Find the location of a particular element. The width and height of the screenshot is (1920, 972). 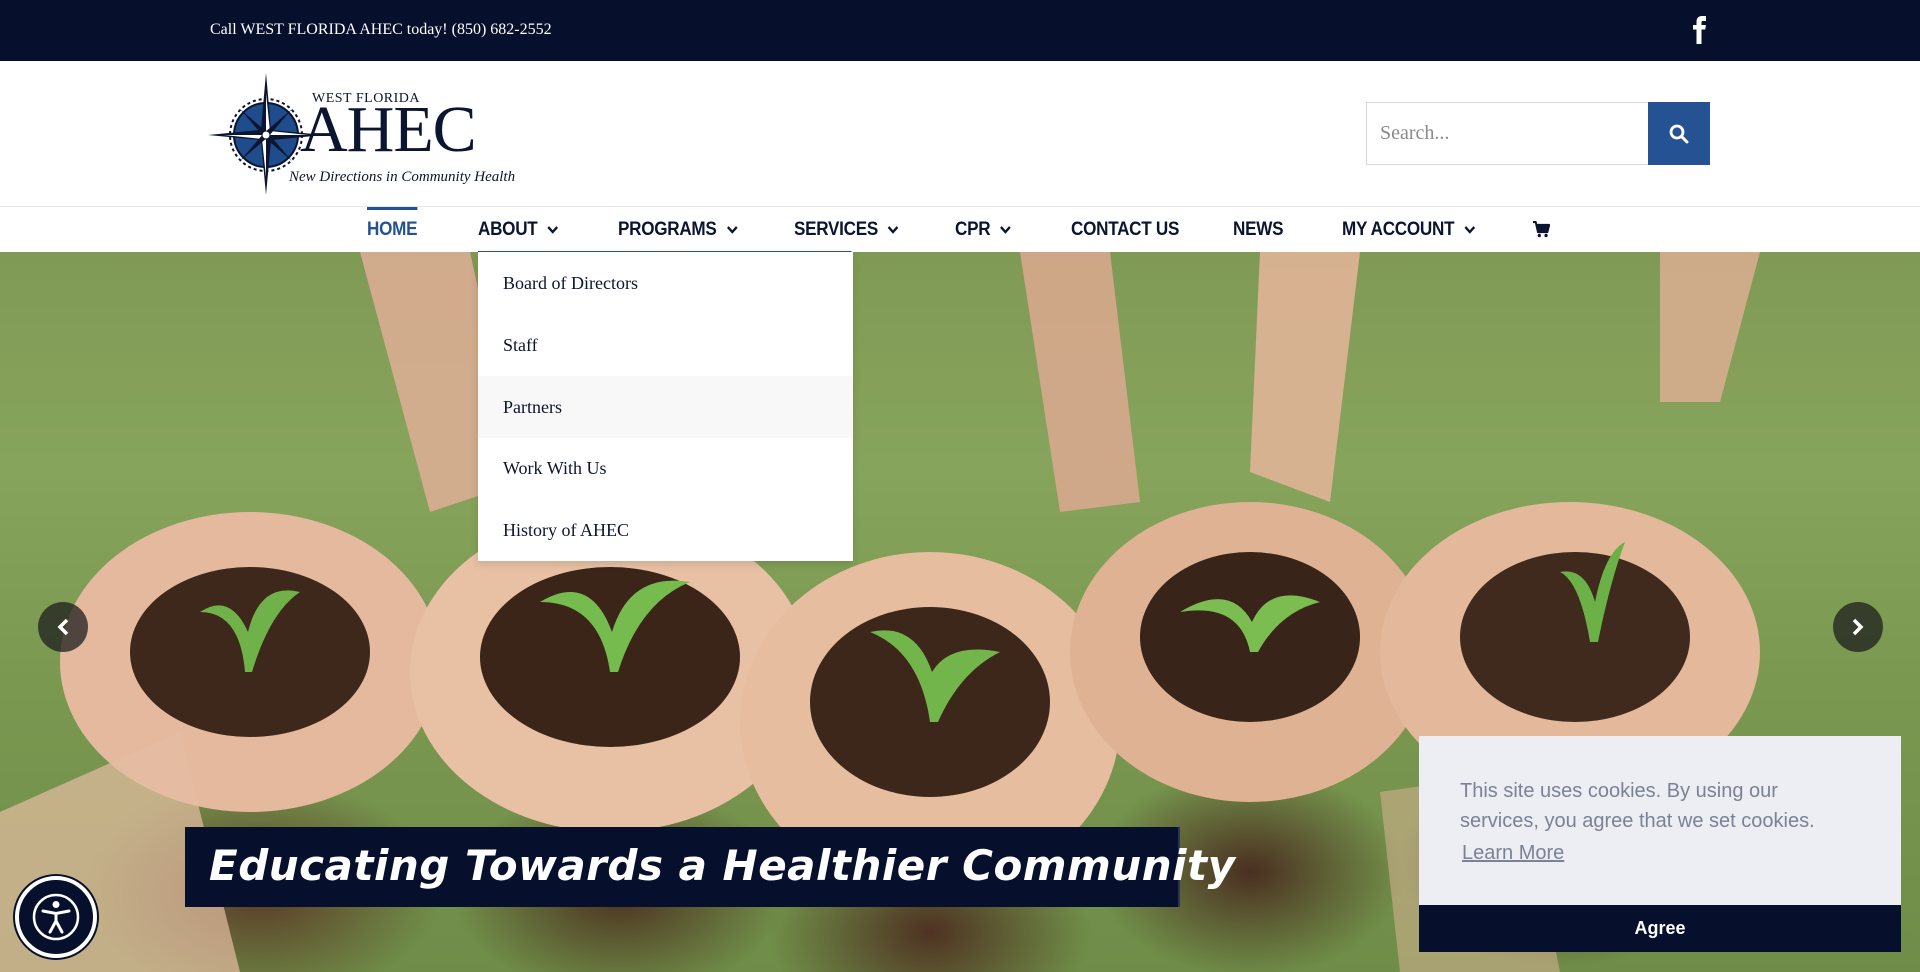

nav-item-about: ABOUT is located at coordinates (665, 230).